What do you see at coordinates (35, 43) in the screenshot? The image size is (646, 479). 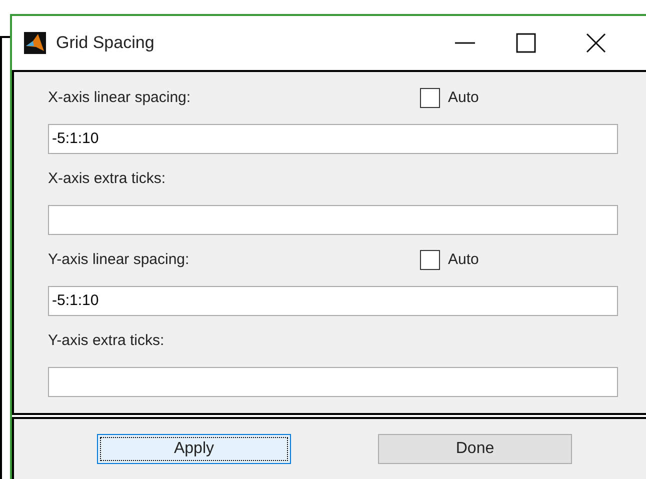 I see `app-icon` at bounding box center [35, 43].